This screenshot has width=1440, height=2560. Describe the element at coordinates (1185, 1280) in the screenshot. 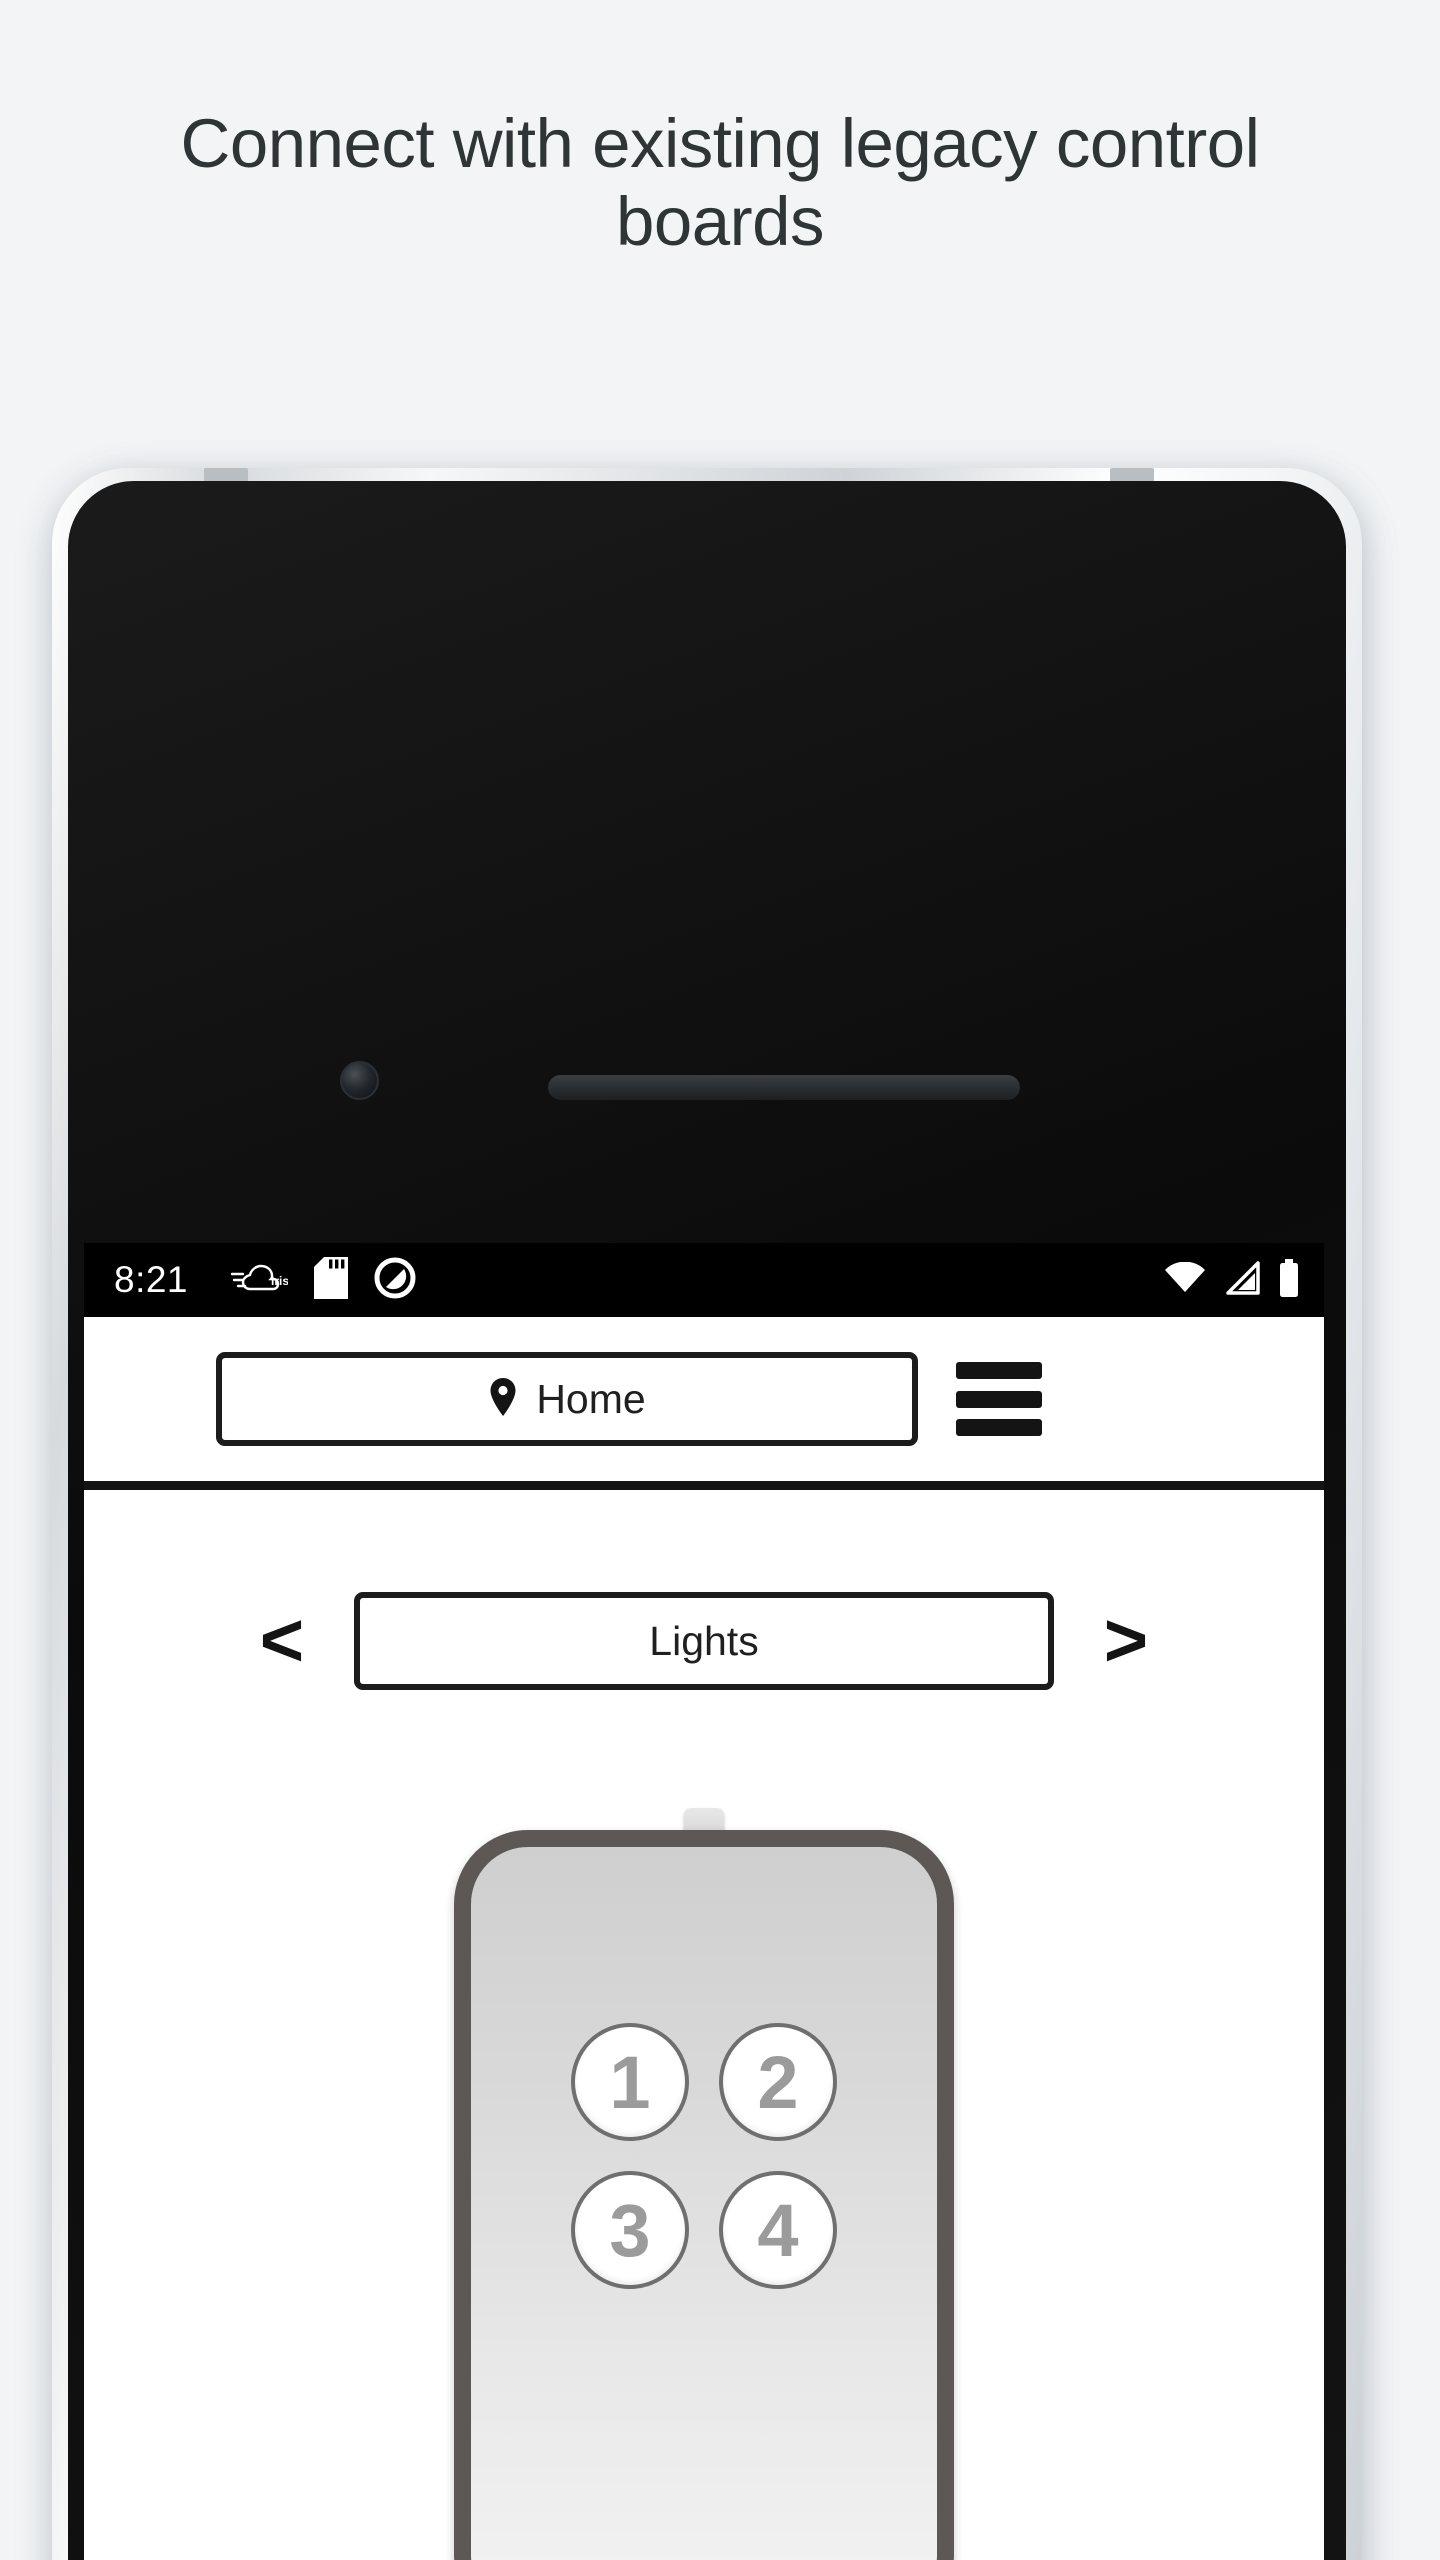

I see `wifi-icon` at that location.